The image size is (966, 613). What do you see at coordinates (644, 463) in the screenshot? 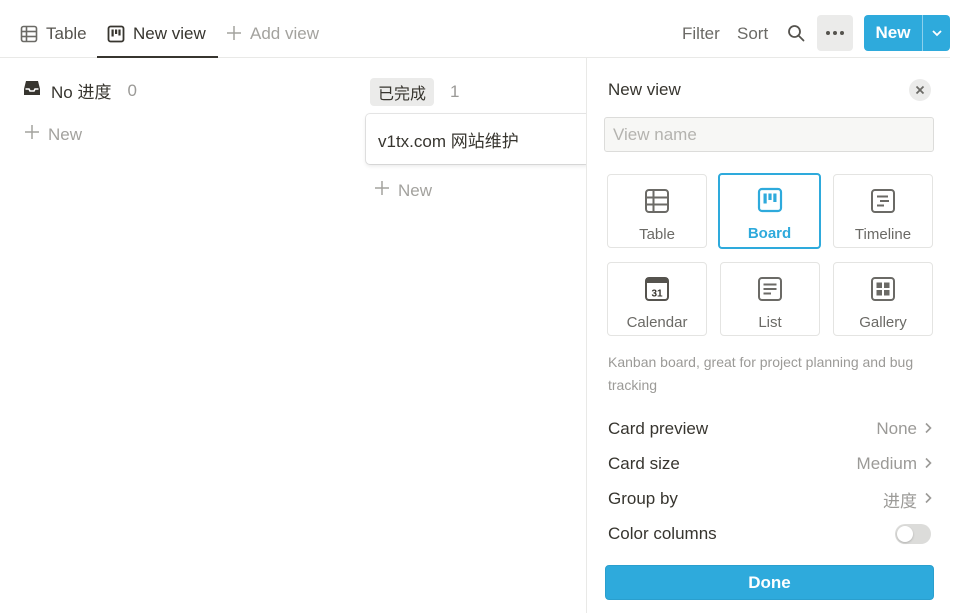
I see `option-label: Card size` at bounding box center [644, 463].